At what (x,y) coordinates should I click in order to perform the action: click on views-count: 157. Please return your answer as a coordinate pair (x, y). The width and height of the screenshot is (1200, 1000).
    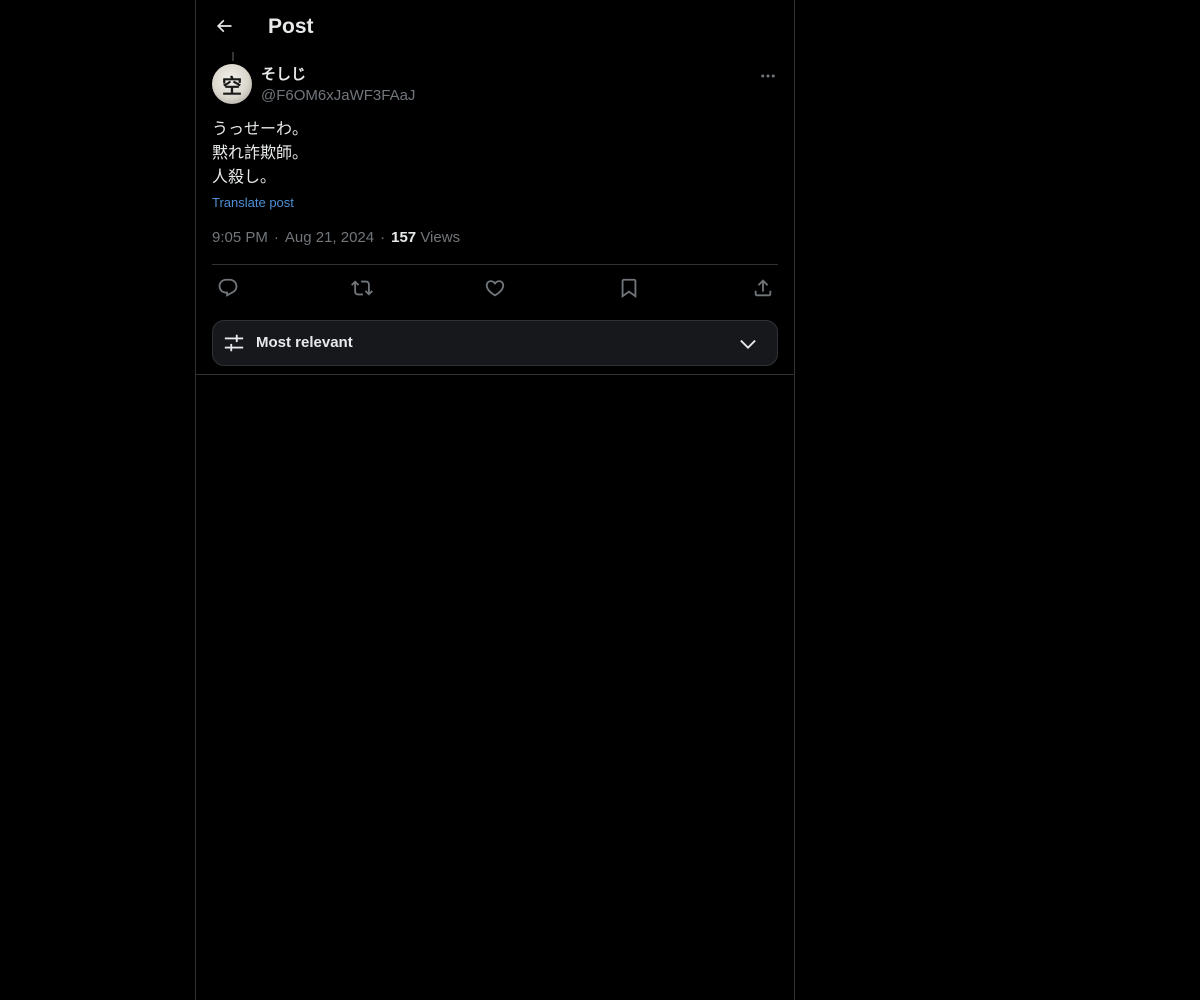
    Looking at the image, I should click on (404, 237).